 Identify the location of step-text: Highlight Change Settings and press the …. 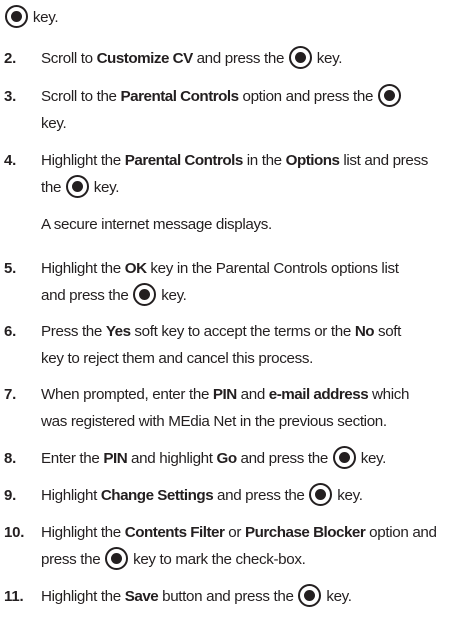
(252, 495).